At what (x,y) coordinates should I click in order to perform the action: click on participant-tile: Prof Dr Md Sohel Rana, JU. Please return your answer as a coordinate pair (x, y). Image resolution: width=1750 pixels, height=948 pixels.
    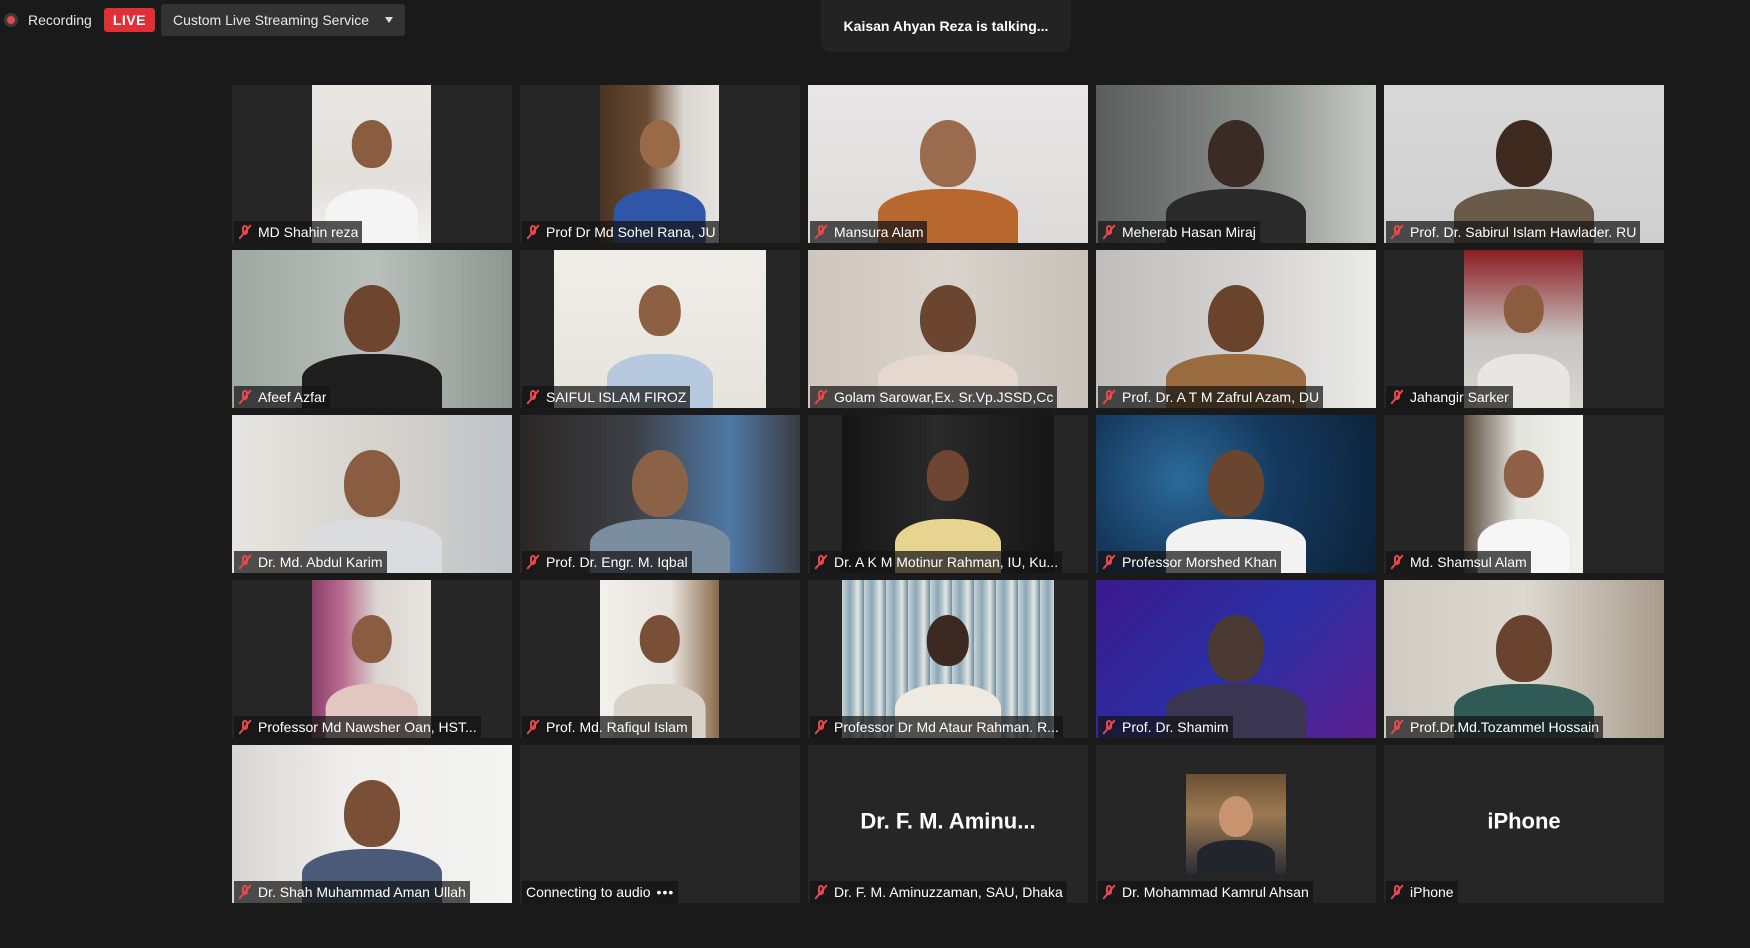
    Looking at the image, I should click on (660, 164).